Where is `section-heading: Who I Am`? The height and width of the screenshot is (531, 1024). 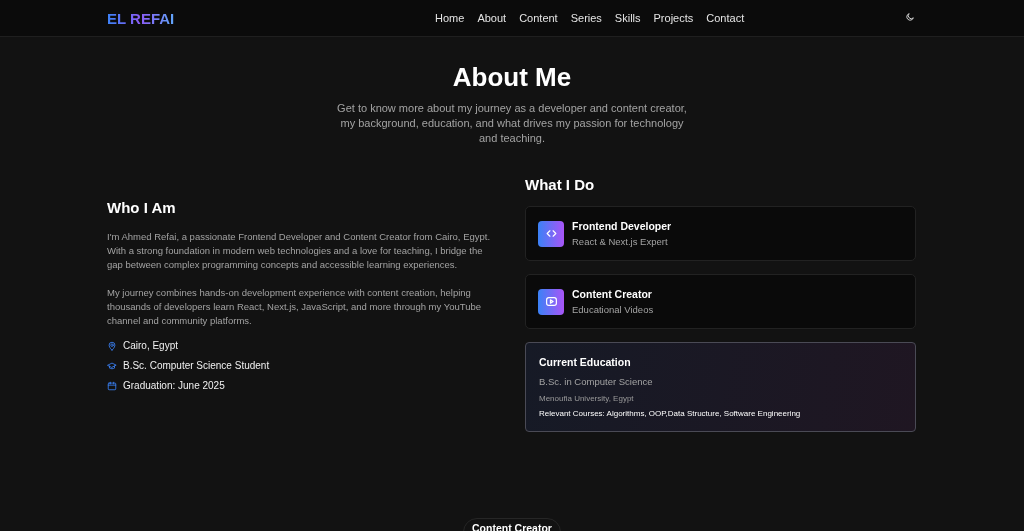 section-heading: Who I Am is located at coordinates (142, 207).